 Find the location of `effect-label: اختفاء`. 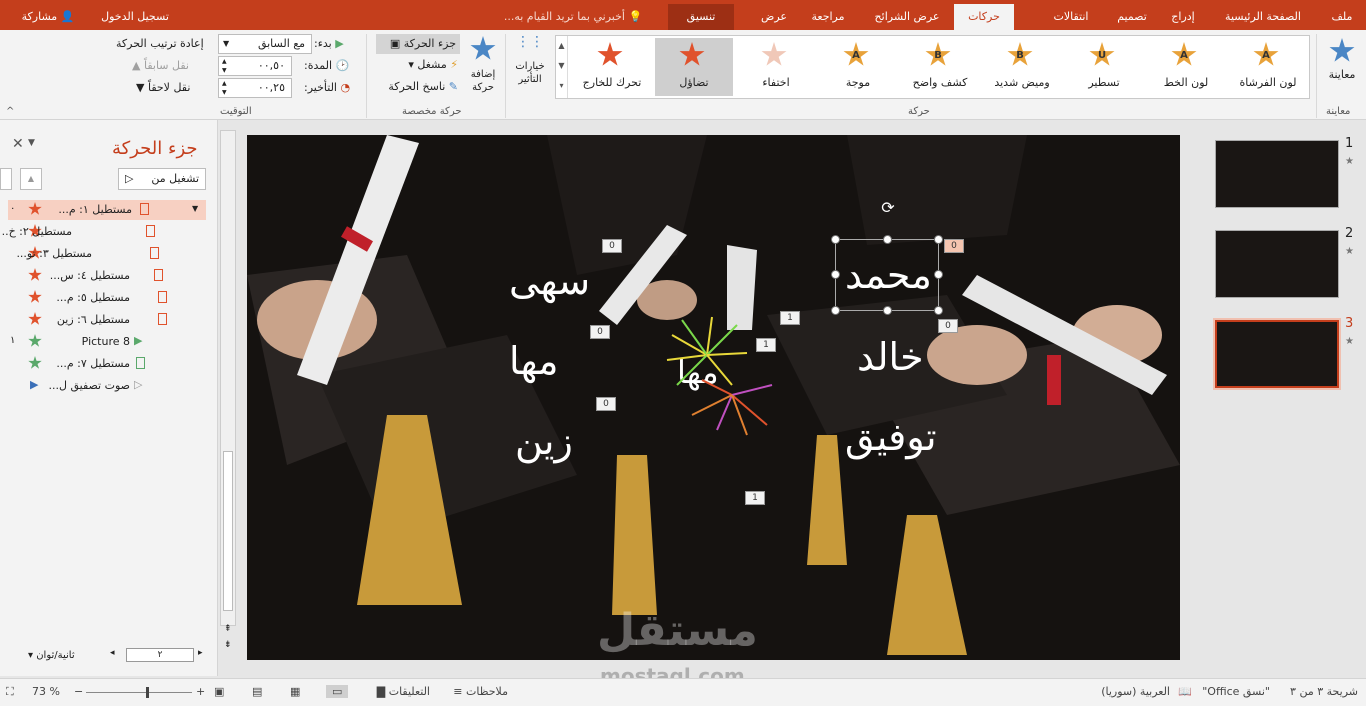

effect-label: اختفاء is located at coordinates (776, 82).